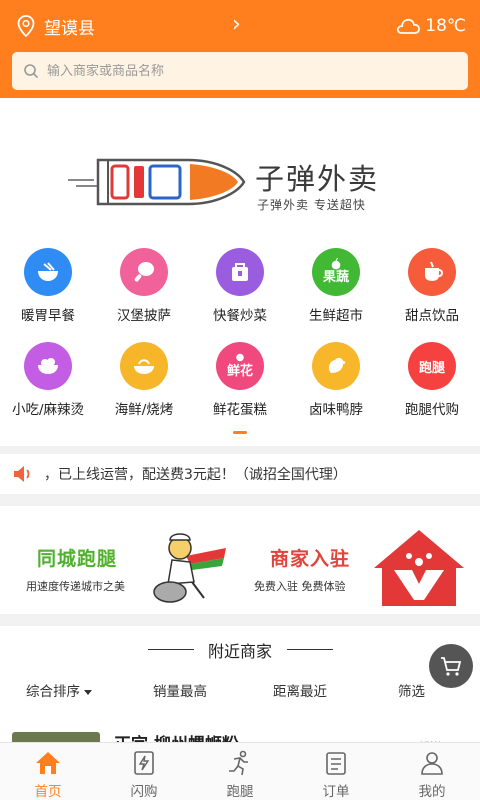 This screenshot has width=480, height=800. I want to click on sort-label: 距离最近, so click(300, 692).